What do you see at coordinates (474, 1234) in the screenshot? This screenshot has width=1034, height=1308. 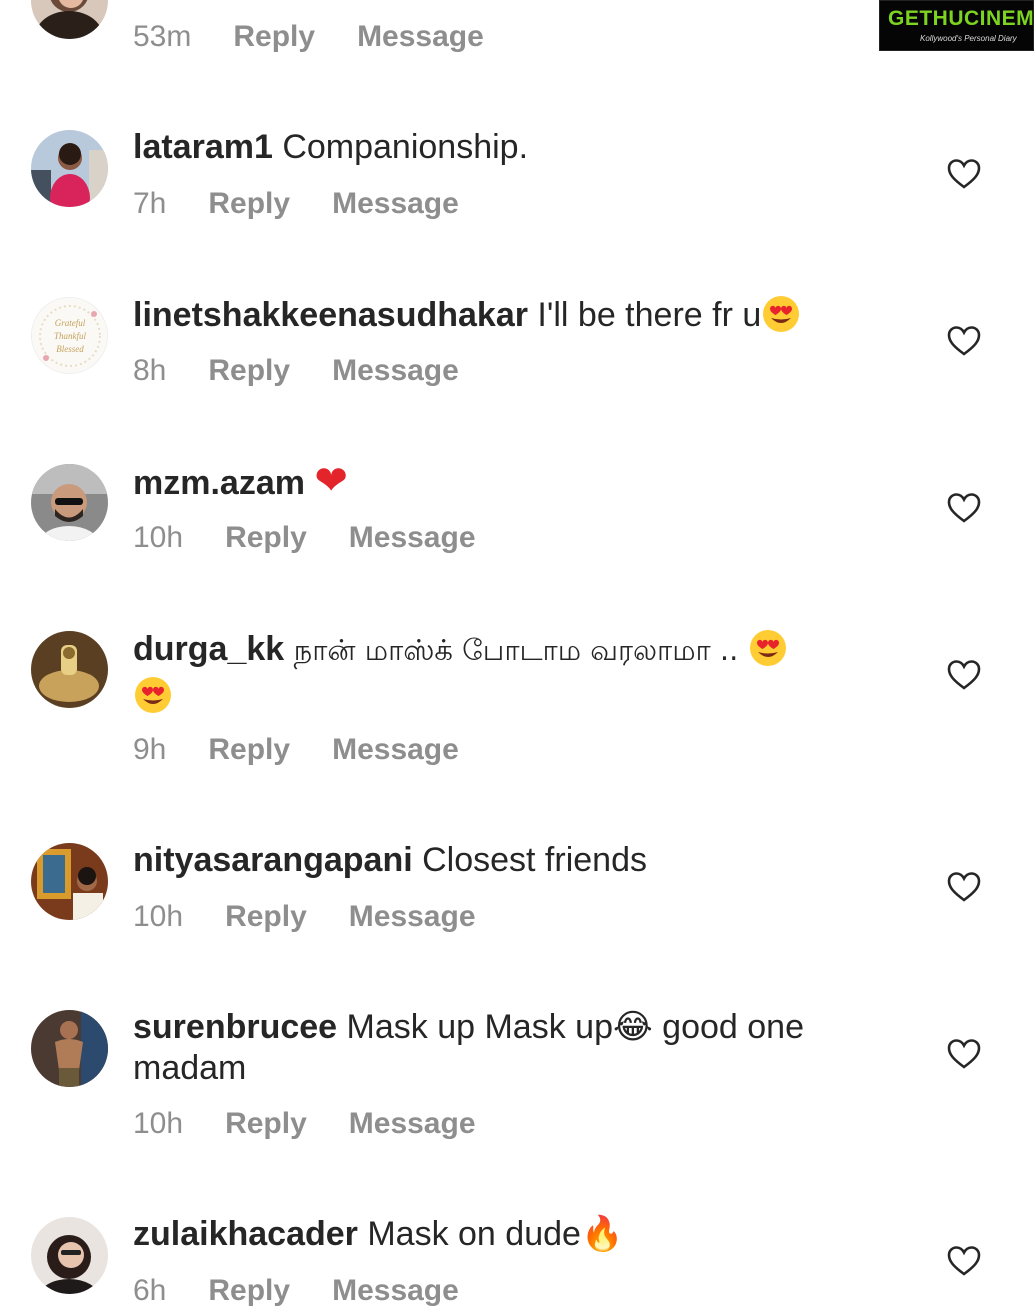 I see `comment-body: Mask on dude` at bounding box center [474, 1234].